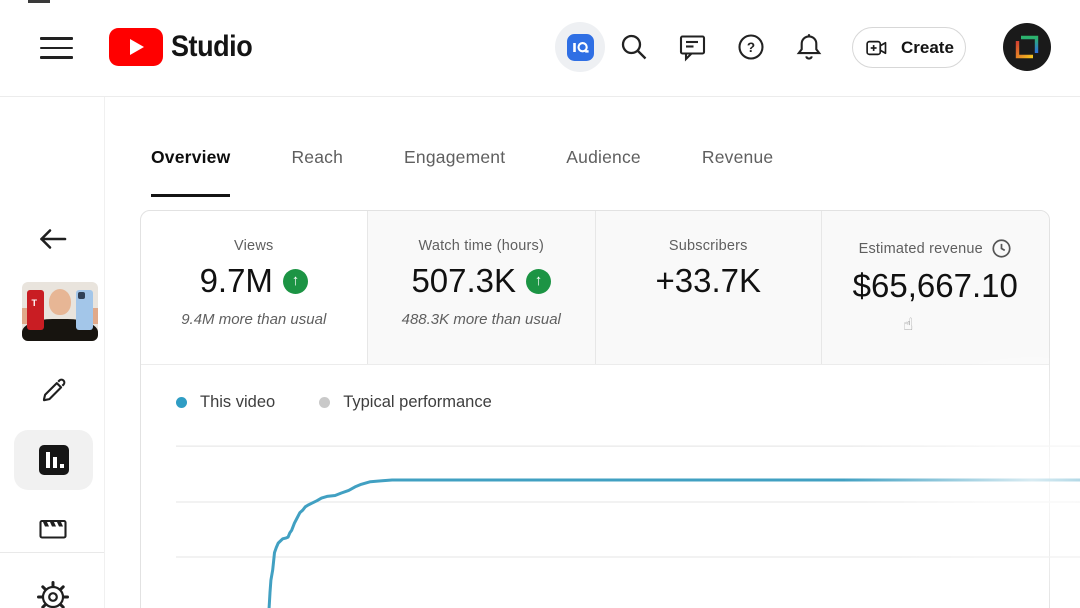 The image size is (1080, 608). Describe the element at coordinates (603, 158) in the screenshot. I see `tab-audience: Audience` at that location.